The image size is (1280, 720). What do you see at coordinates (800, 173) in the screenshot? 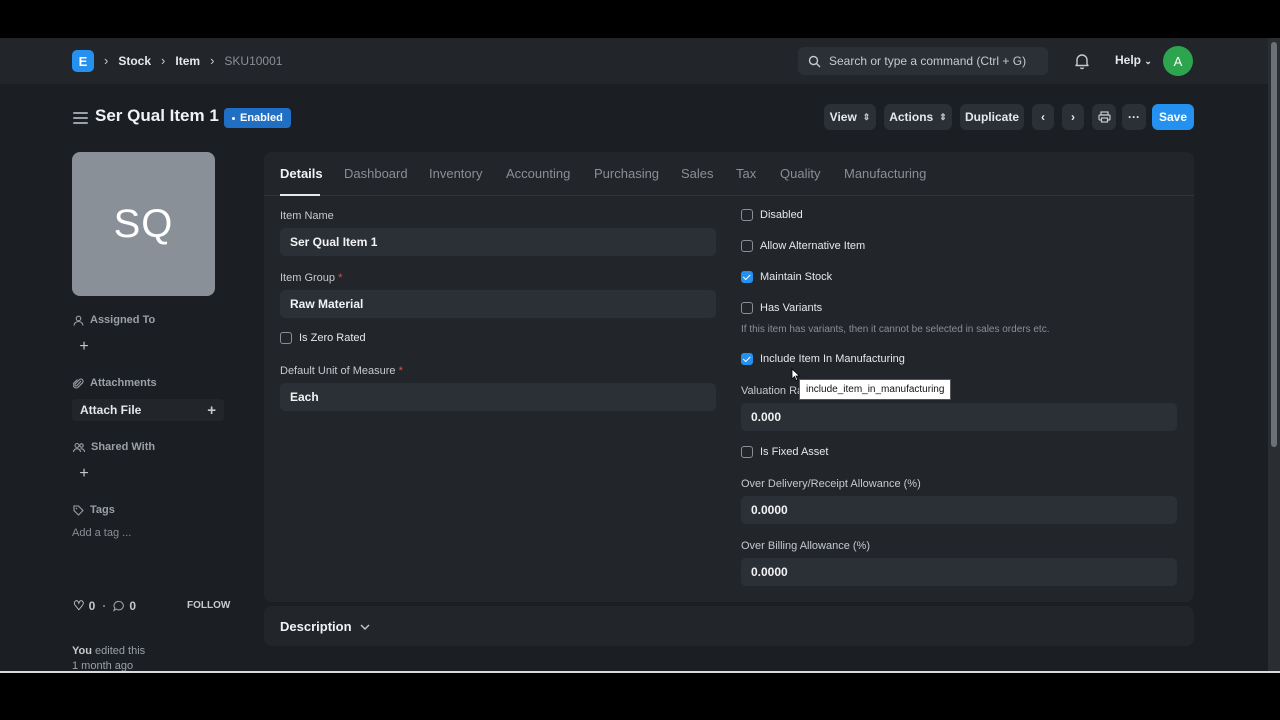
I see `tab-quality: Quality` at bounding box center [800, 173].